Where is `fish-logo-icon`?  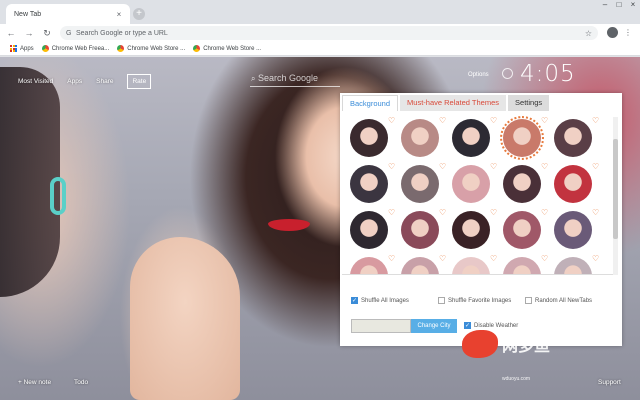
fish-logo-icon is located at coordinates (480, 344).